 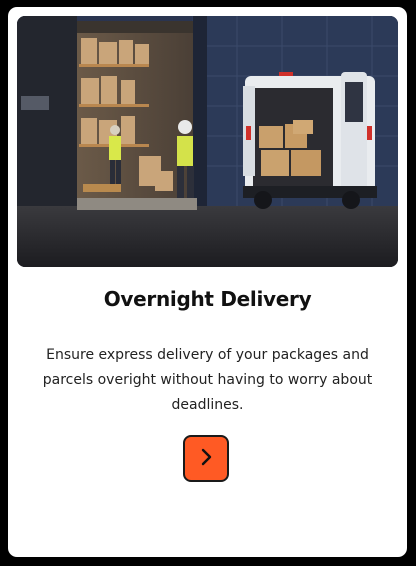 I want to click on card-title: Overnight Delivery, so click(x=207, y=299).